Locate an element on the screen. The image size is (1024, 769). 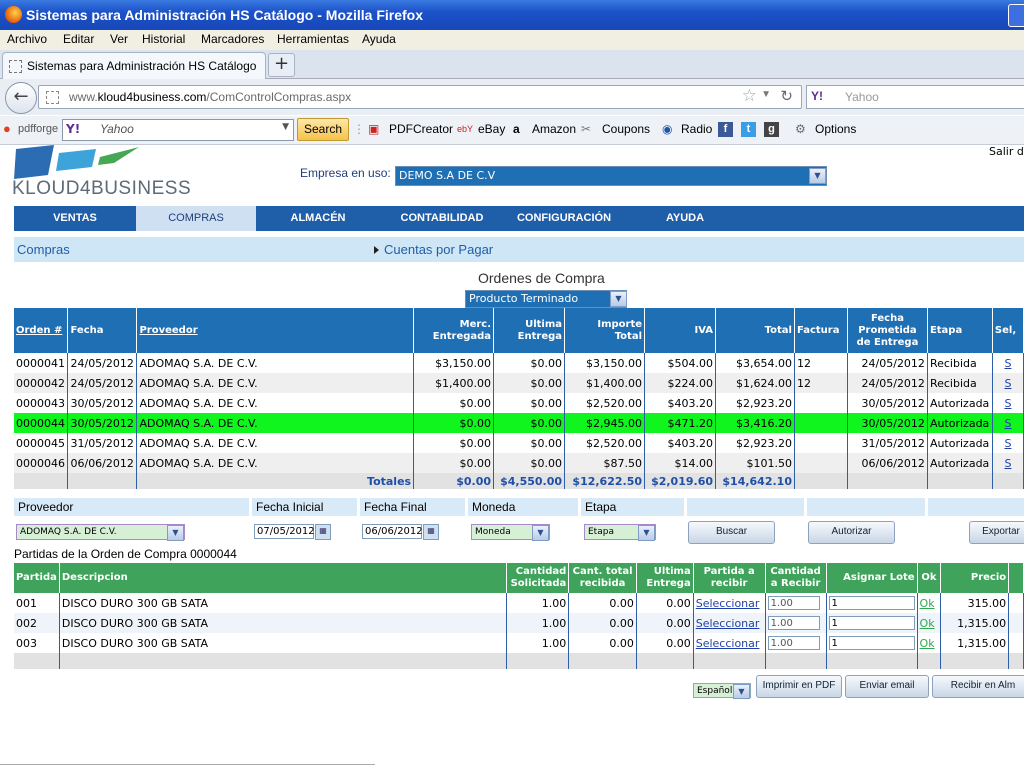
language-select: Español ▼ is located at coordinates (722, 691).